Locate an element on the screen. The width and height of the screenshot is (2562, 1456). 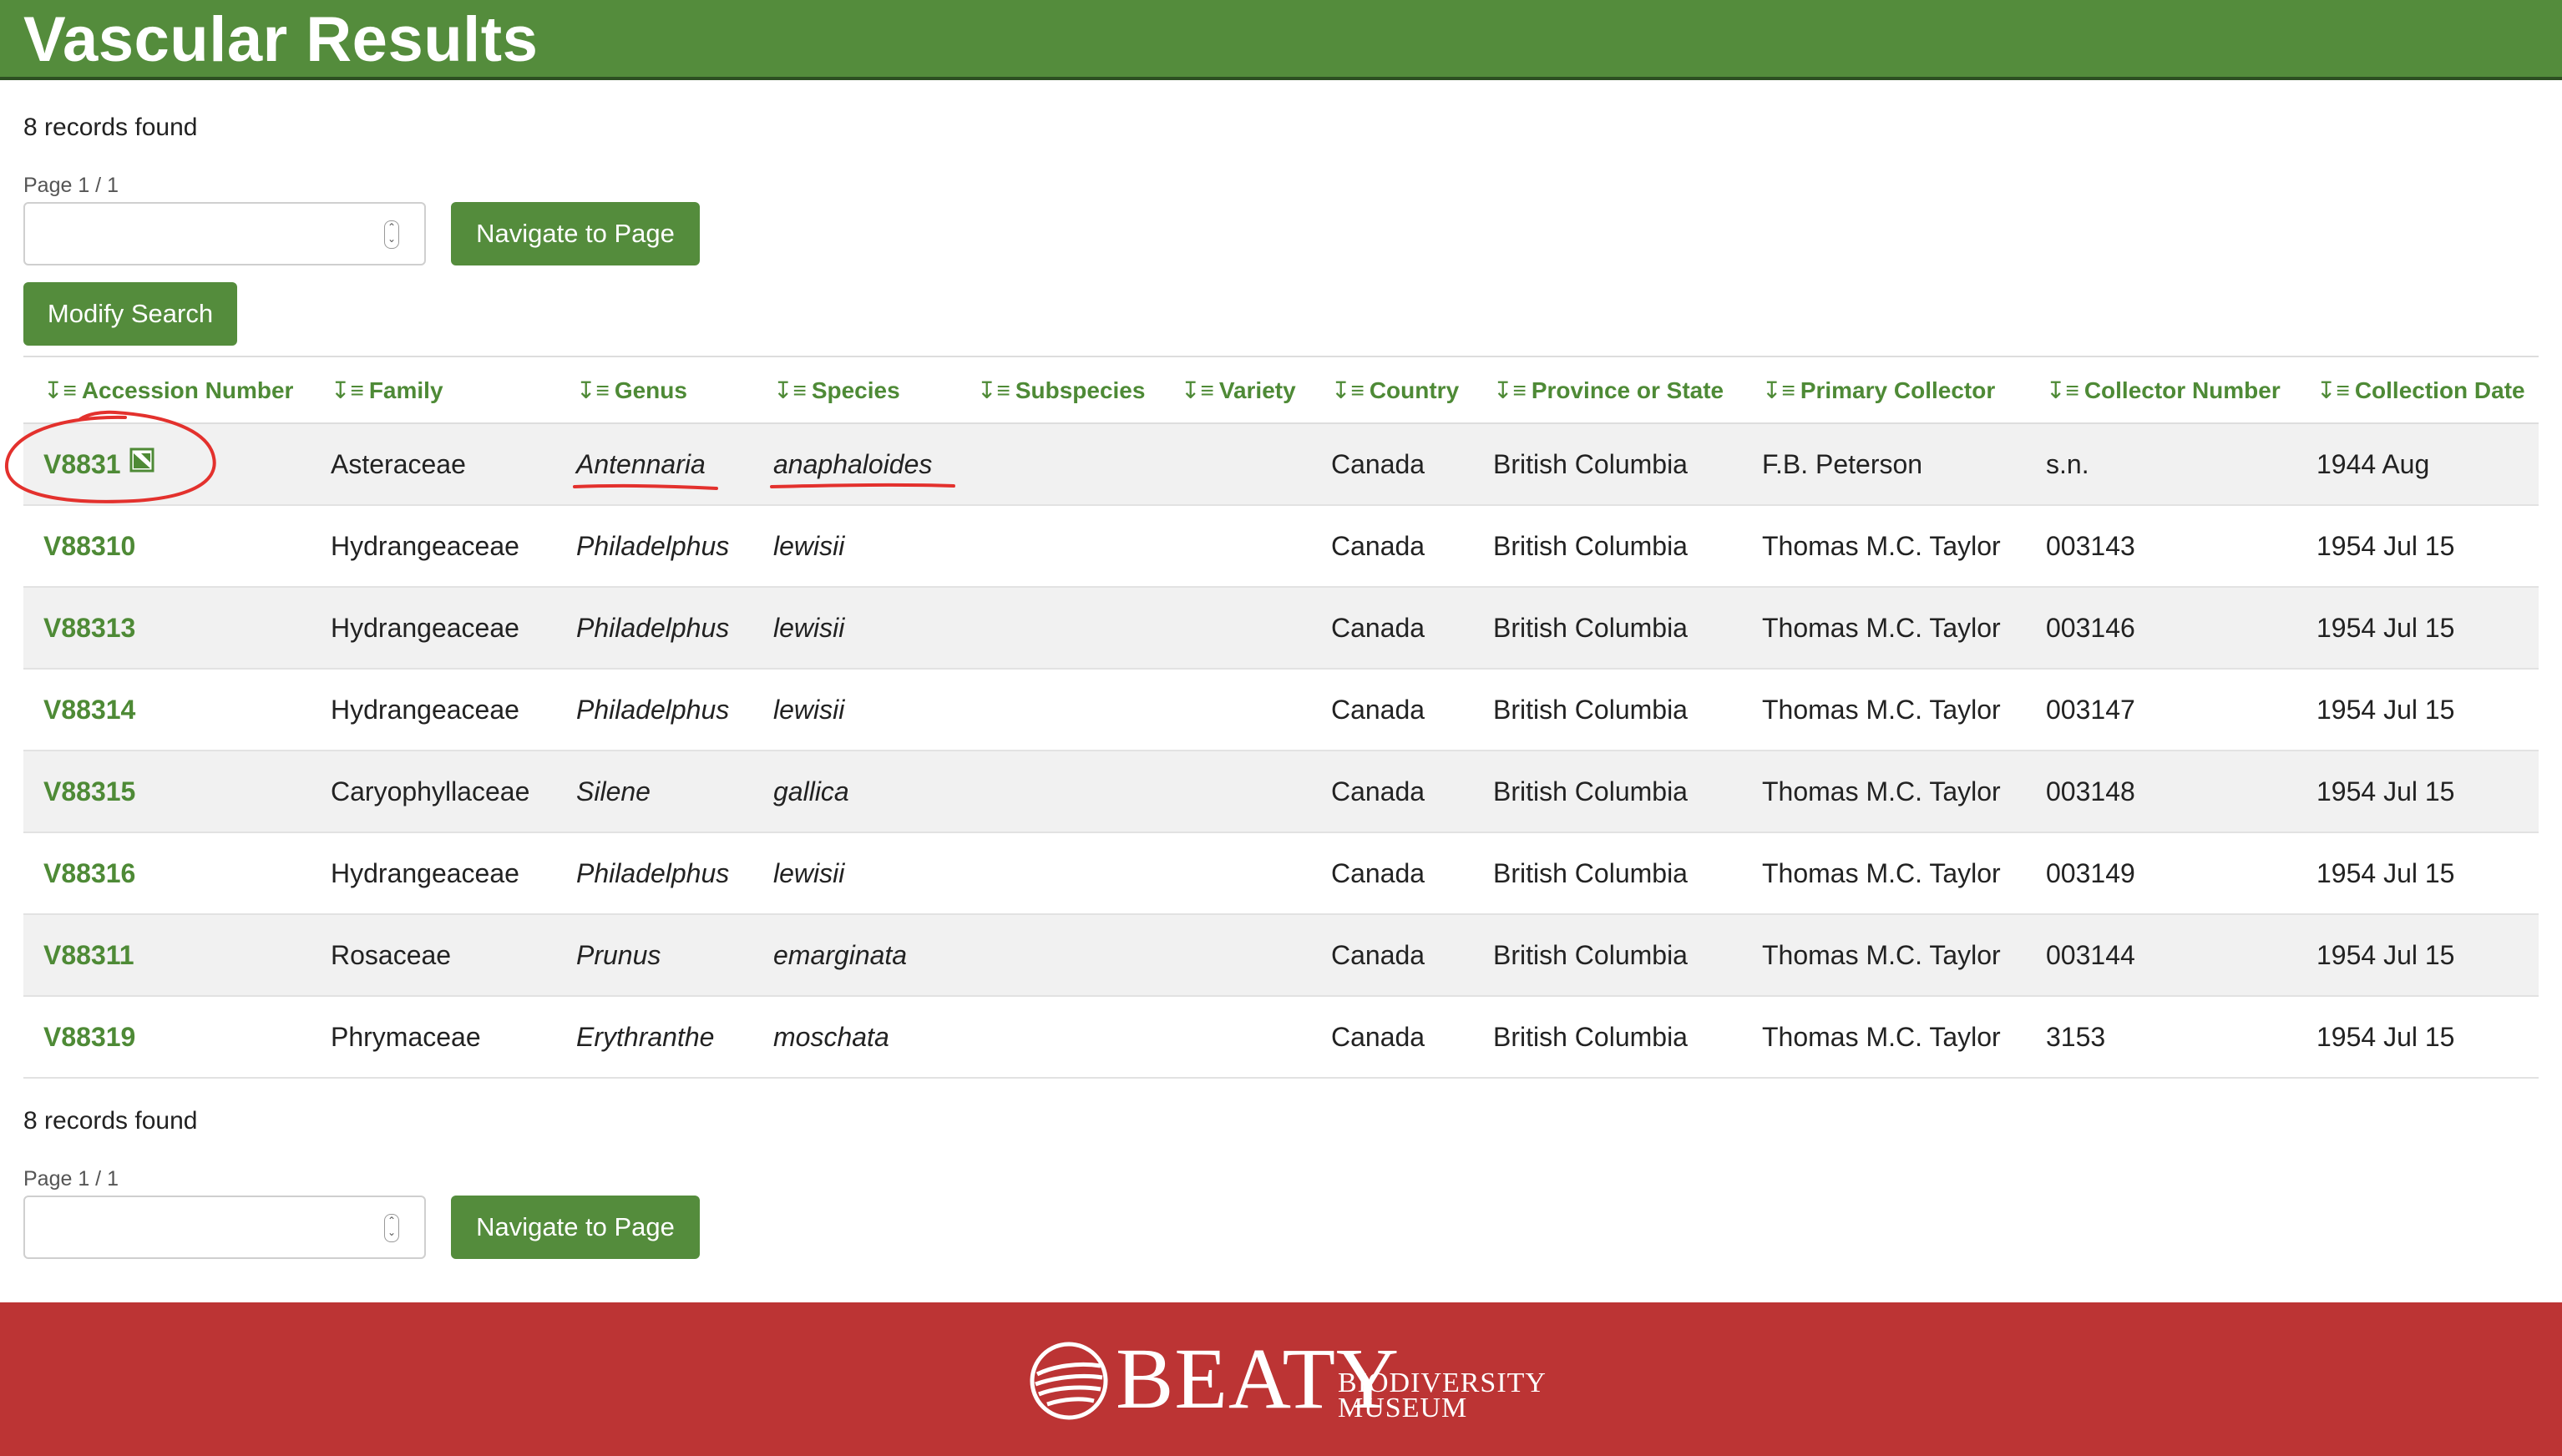
records-found-bottom: 8 records found is located at coordinates (110, 1121).